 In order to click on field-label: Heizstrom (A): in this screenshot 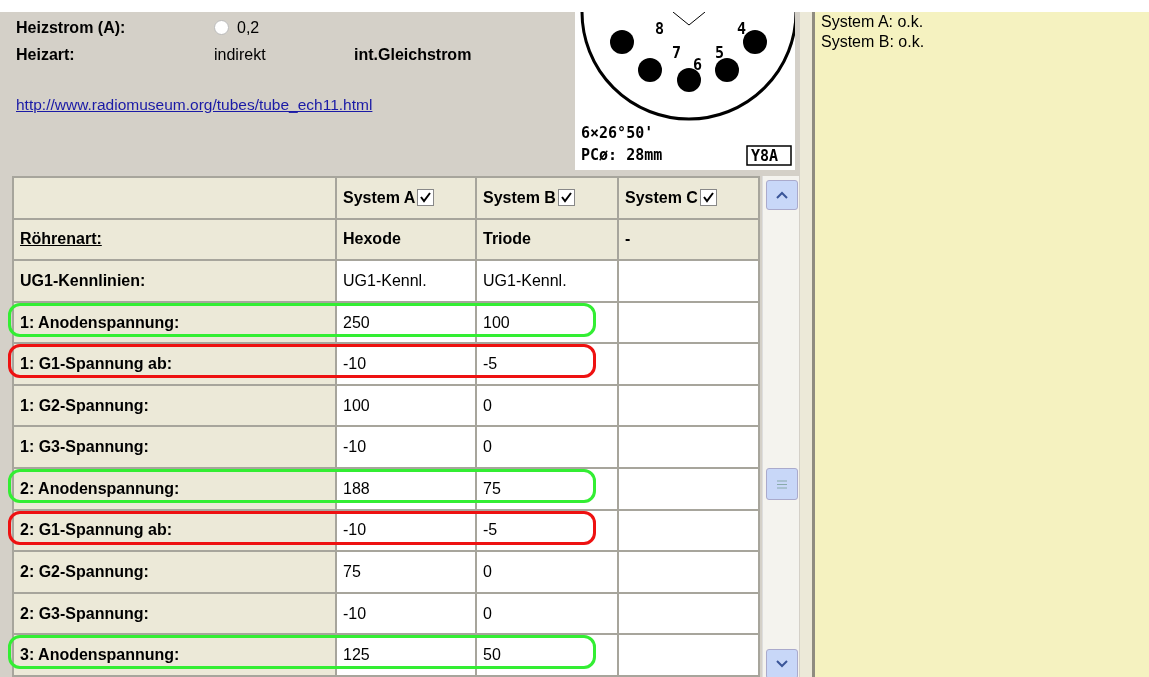, I will do `click(71, 27)`.